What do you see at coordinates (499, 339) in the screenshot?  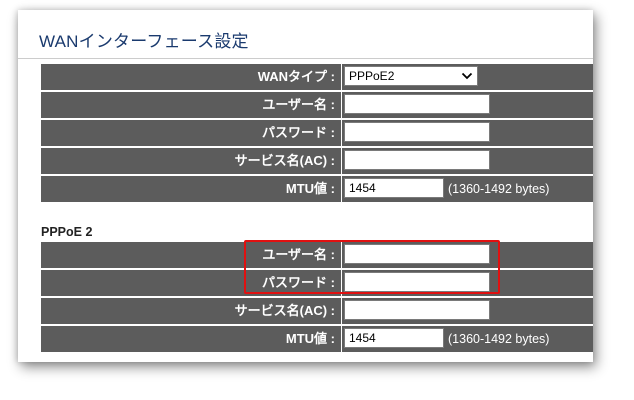 I see `pppoe2-mtu-range-hint: (1360-1492 bytes)` at bounding box center [499, 339].